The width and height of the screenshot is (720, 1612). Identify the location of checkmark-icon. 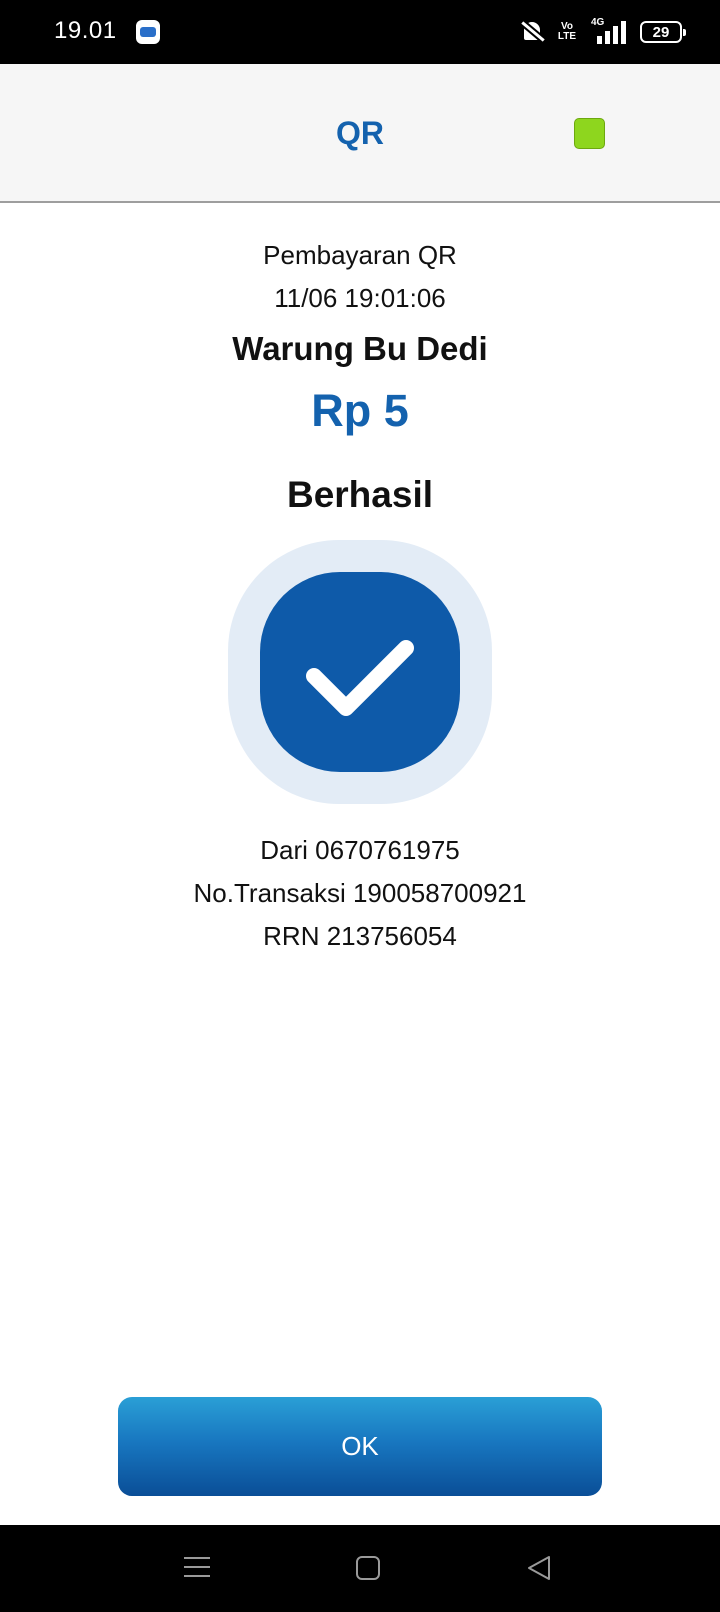
(360, 672).